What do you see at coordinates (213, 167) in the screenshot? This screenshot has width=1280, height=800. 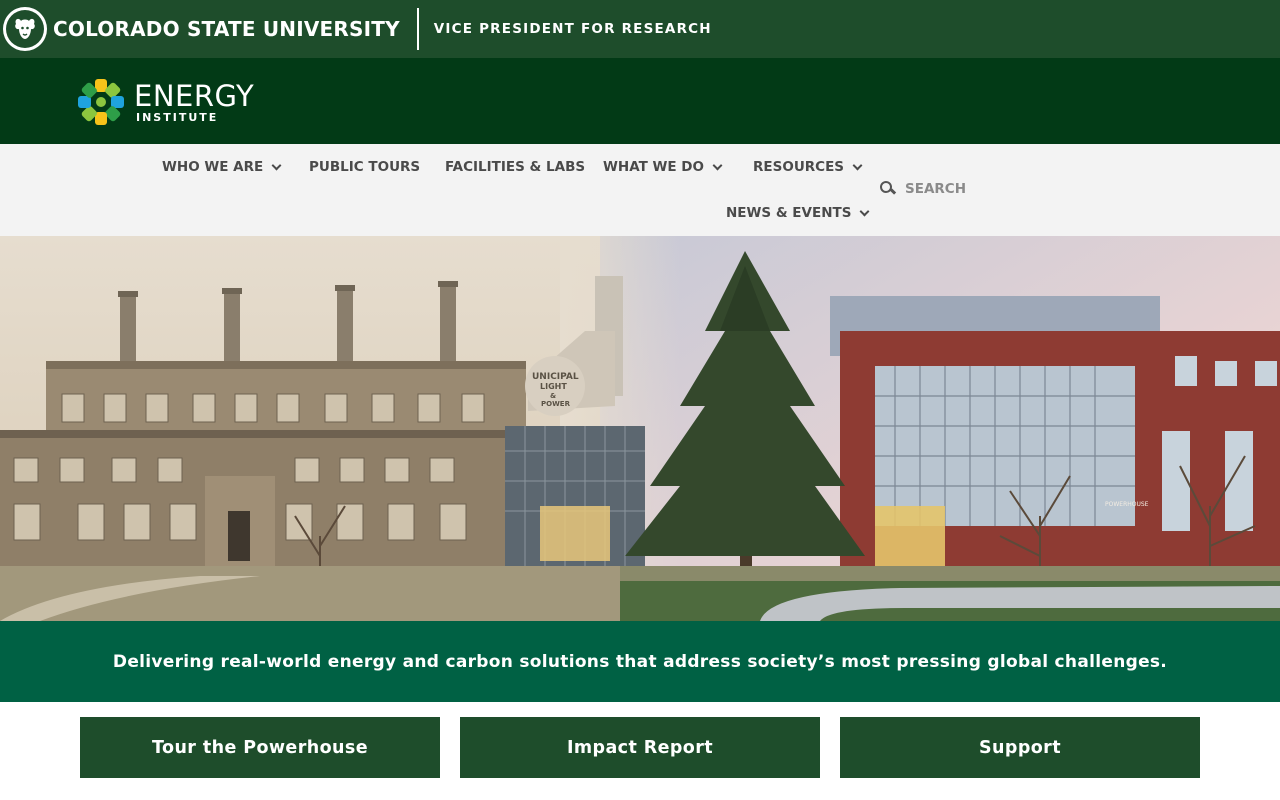 I see `nav-item-label: WHO WE ARE` at bounding box center [213, 167].